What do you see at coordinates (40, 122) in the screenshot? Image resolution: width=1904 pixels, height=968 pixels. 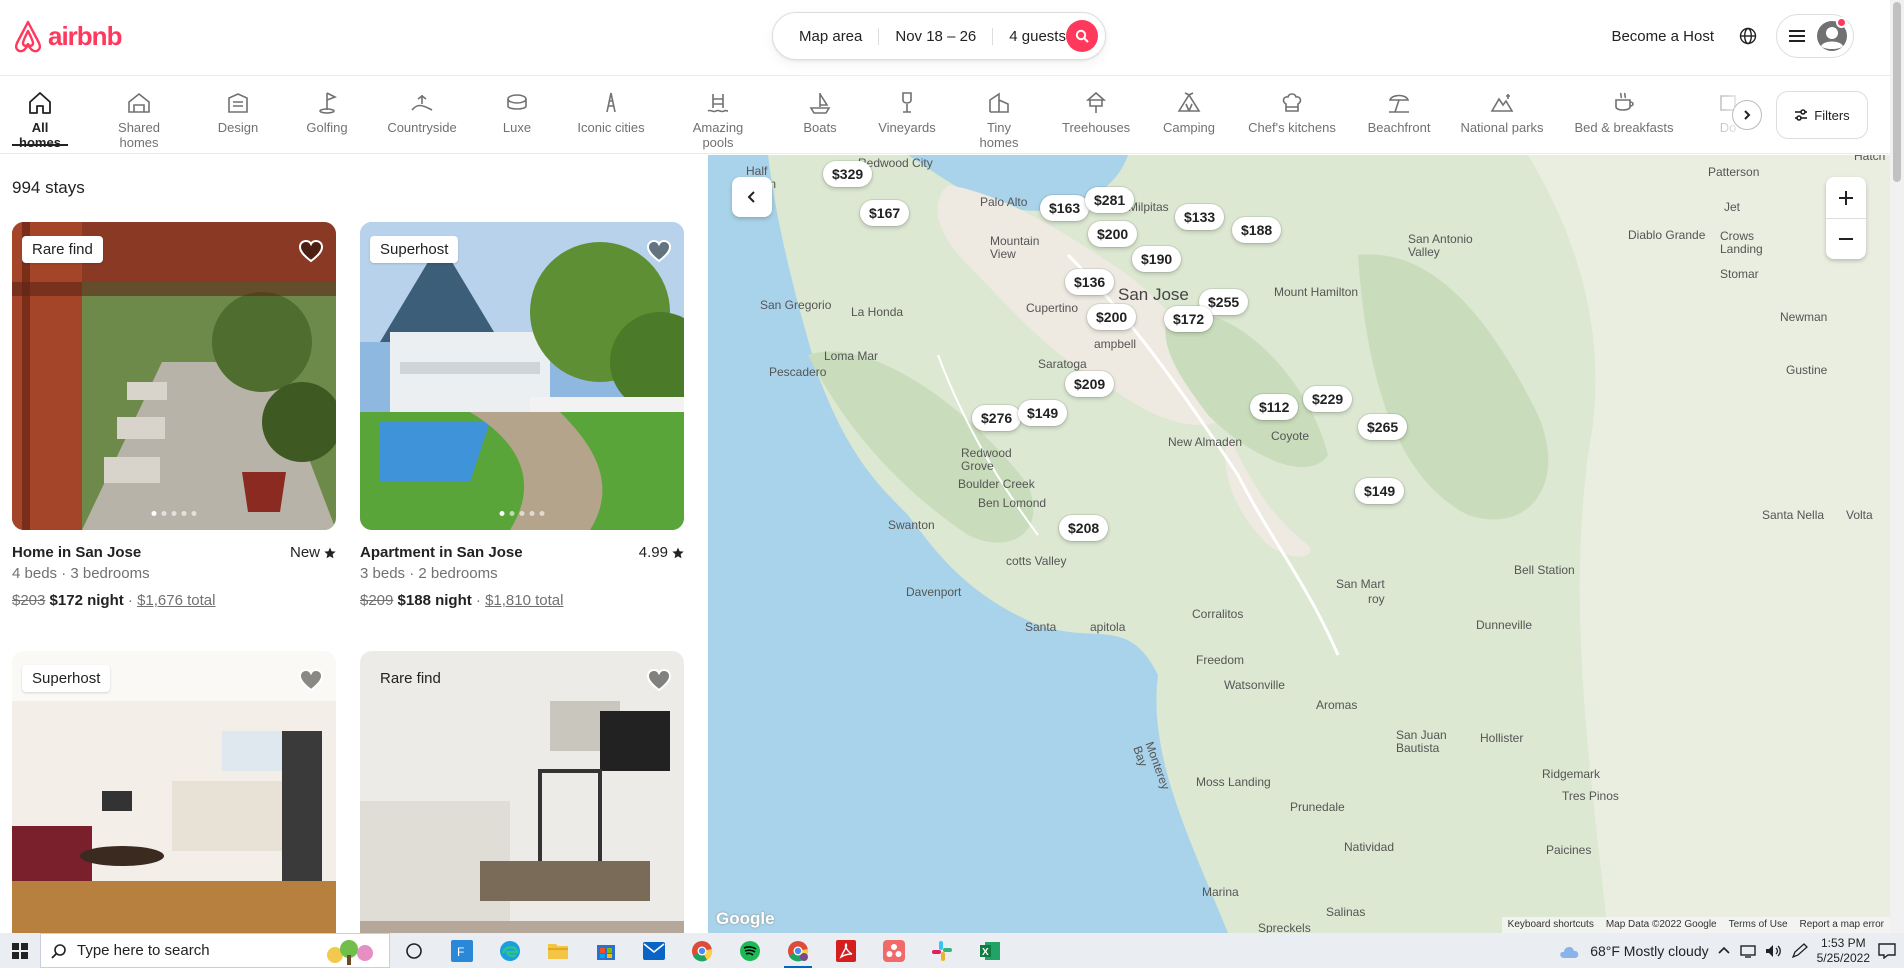 I see `category-all-homes: All homes` at bounding box center [40, 122].